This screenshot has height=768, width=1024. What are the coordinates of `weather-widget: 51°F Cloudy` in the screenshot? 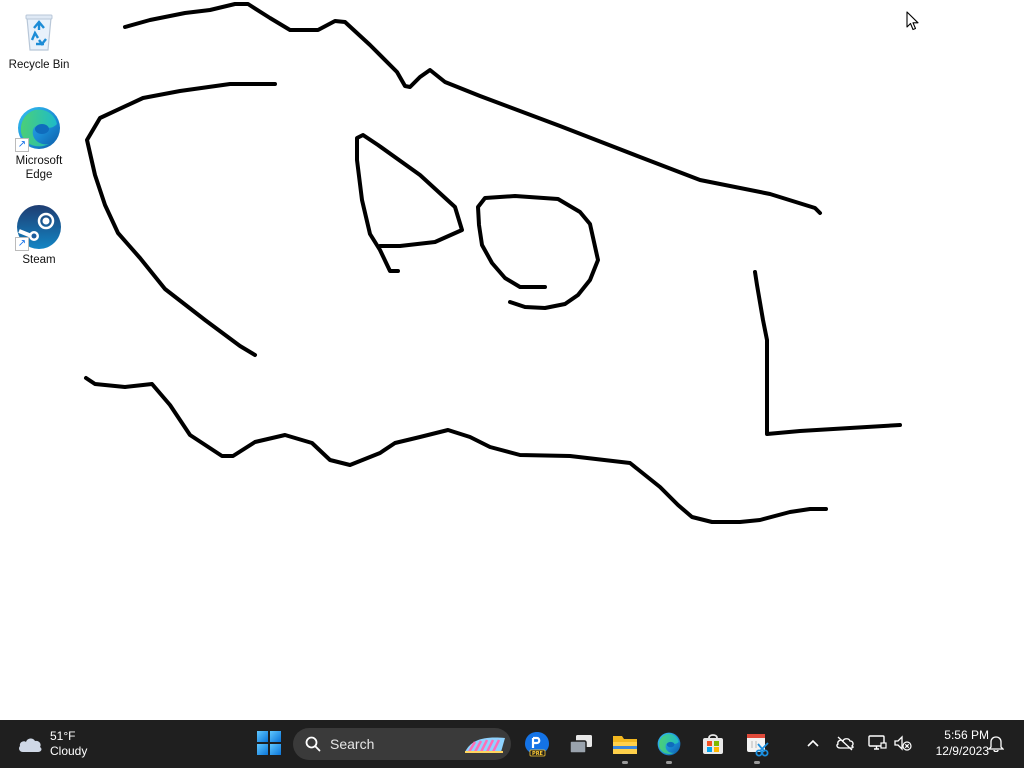 It's located at (51, 744).